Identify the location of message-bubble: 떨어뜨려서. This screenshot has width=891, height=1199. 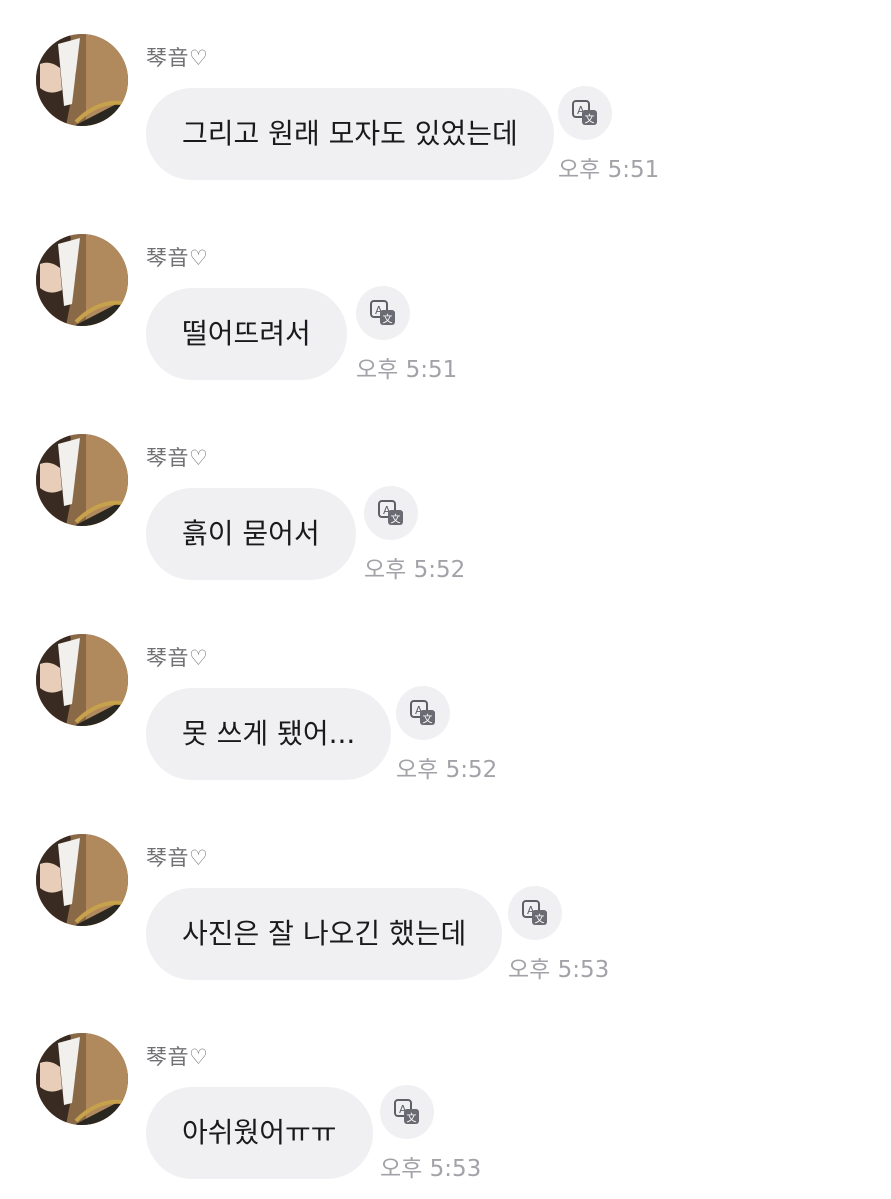
(246, 334).